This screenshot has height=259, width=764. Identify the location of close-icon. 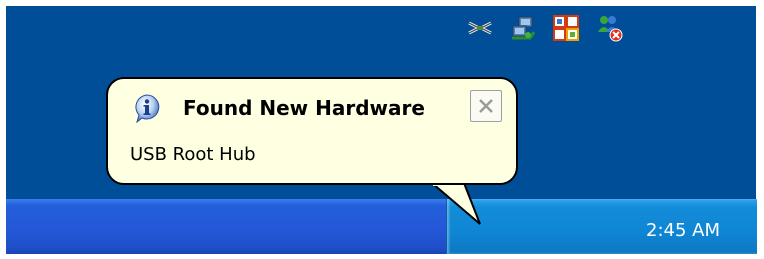
(486, 106).